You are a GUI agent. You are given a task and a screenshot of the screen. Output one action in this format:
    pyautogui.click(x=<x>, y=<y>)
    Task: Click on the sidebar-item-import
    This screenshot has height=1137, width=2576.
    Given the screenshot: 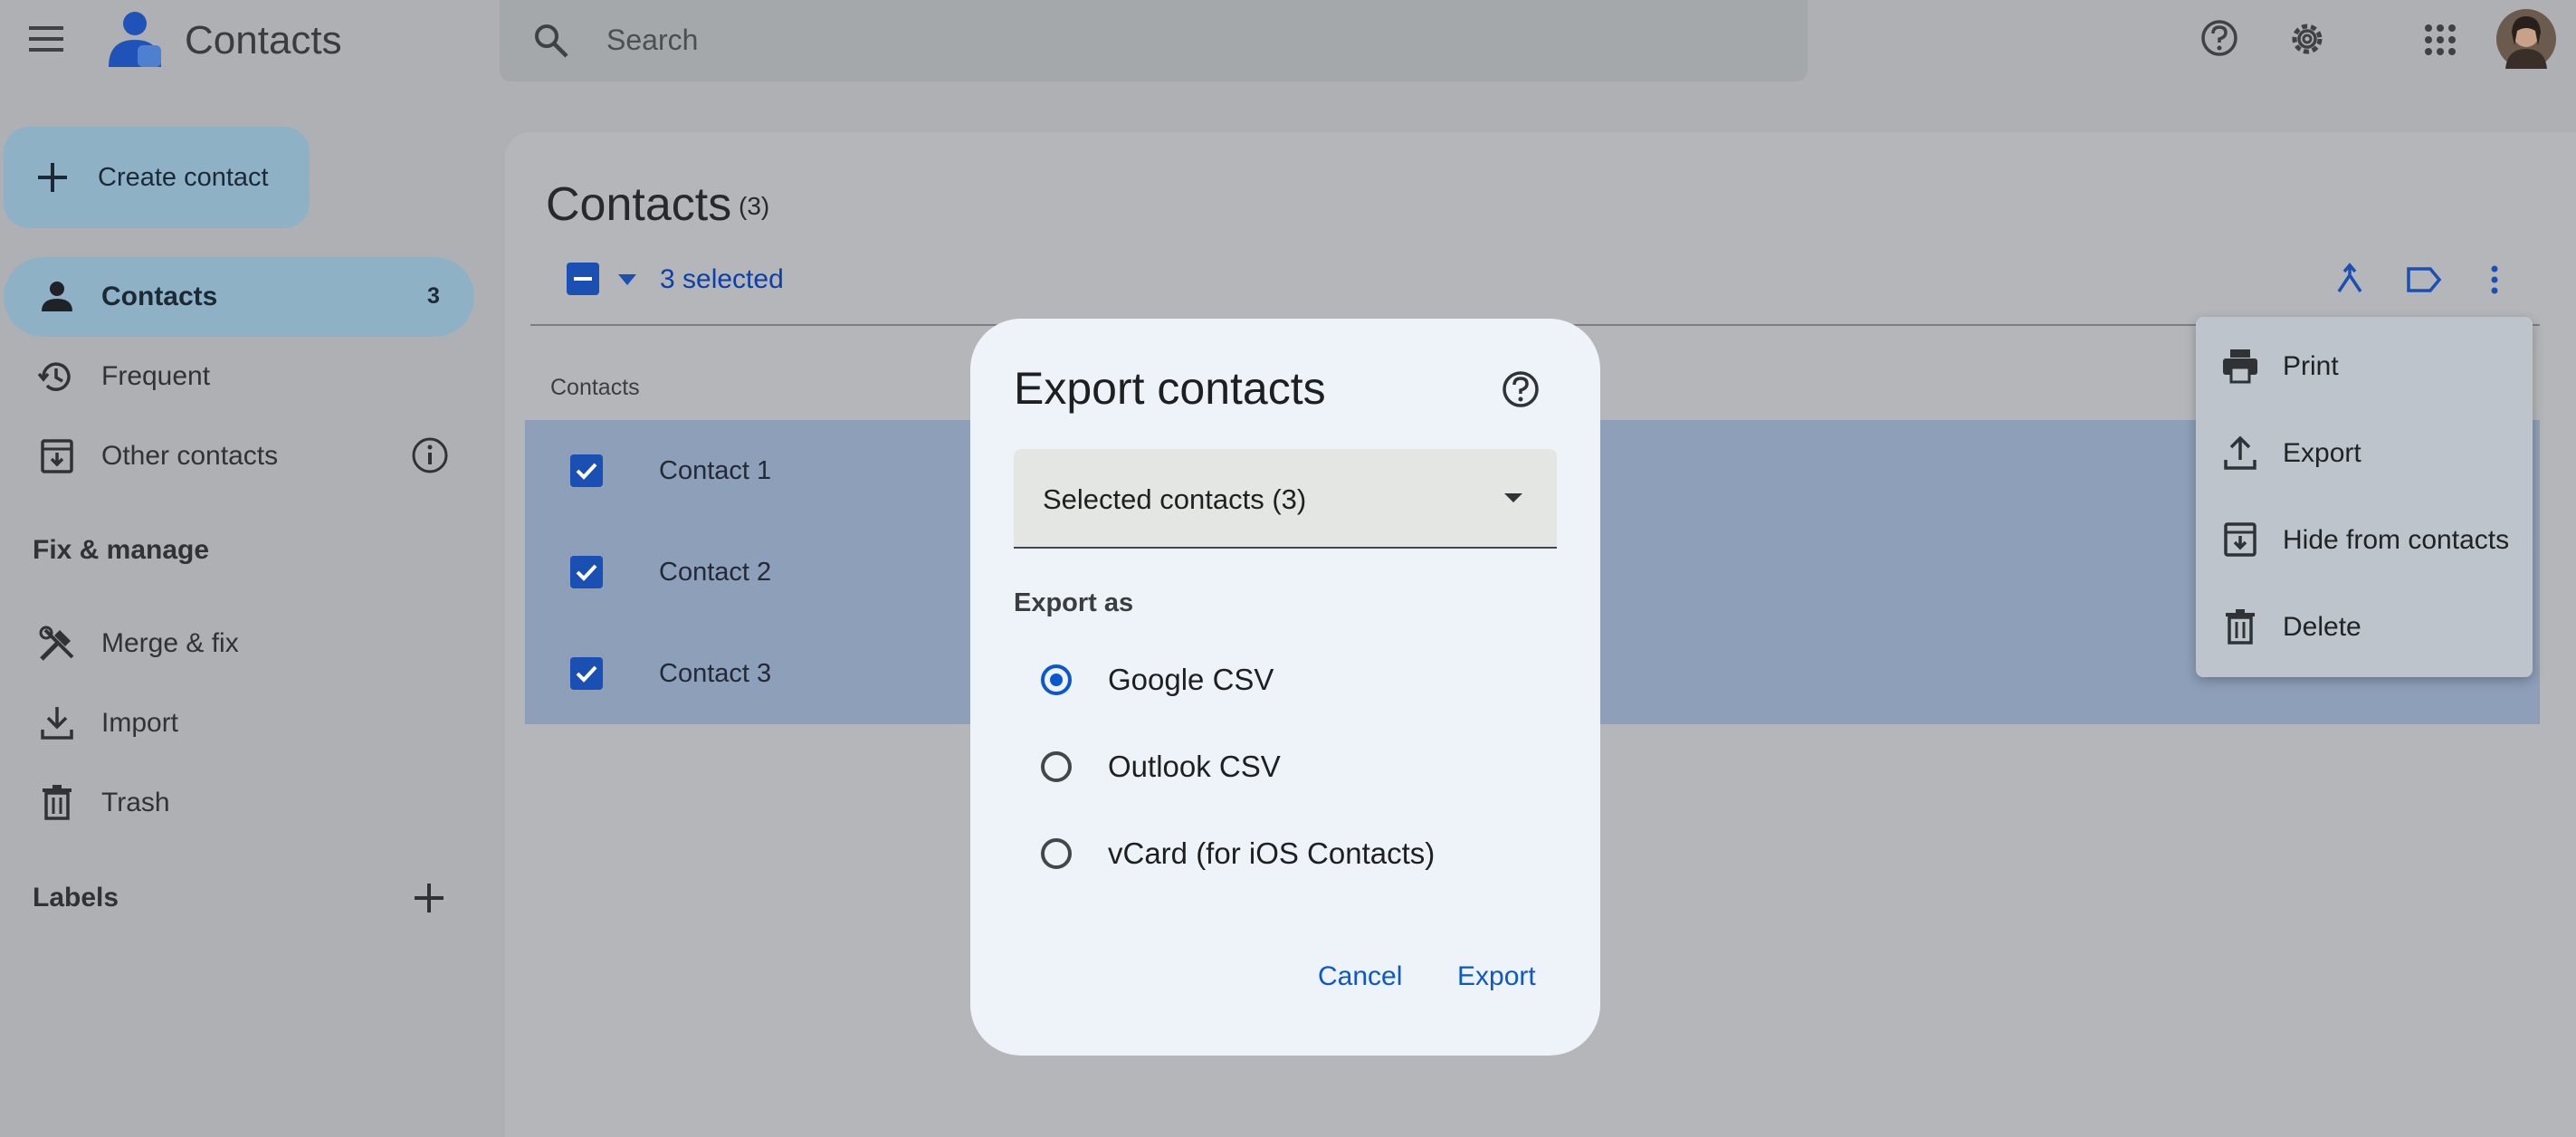 What is the action you would take?
    pyautogui.click(x=239, y=723)
    